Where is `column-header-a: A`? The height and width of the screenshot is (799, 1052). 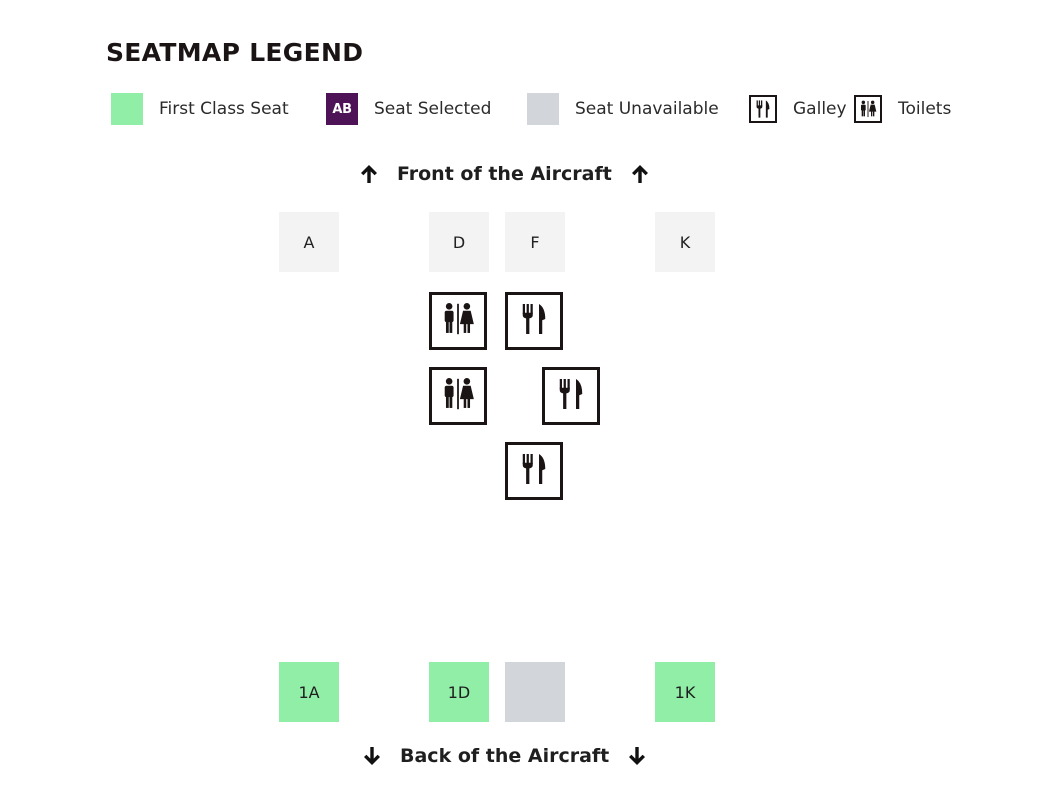
column-header-a: A is located at coordinates (309, 242).